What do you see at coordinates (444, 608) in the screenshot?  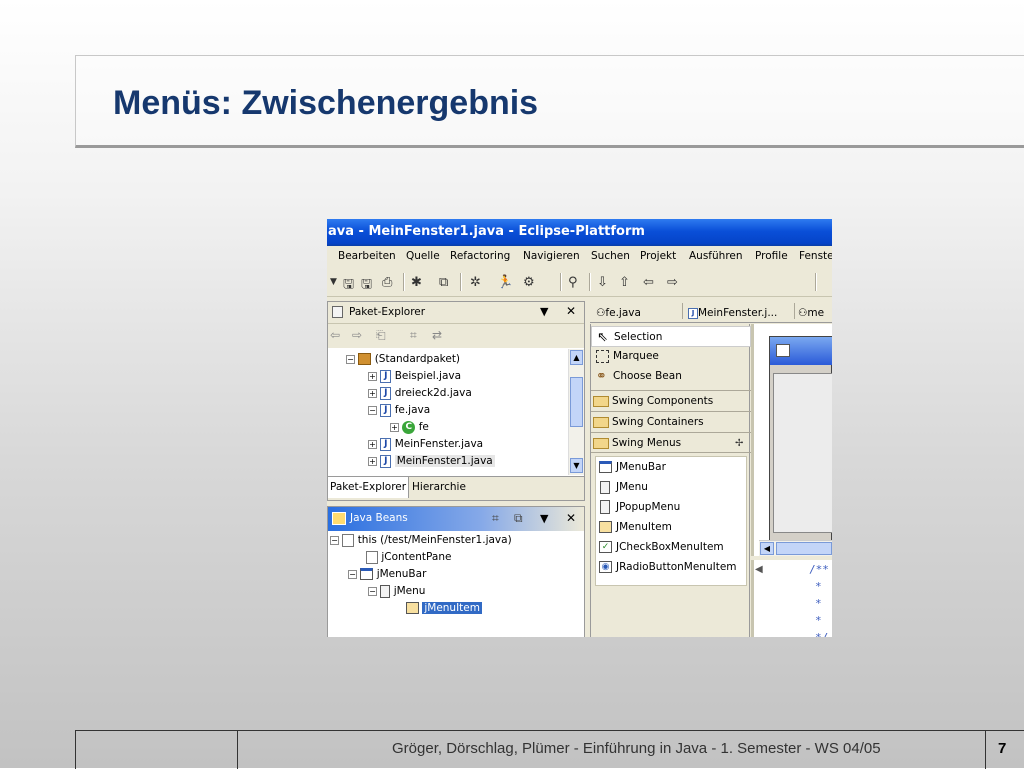 I see `tree-item: jMenuItem` at bounding box center [444, 608].